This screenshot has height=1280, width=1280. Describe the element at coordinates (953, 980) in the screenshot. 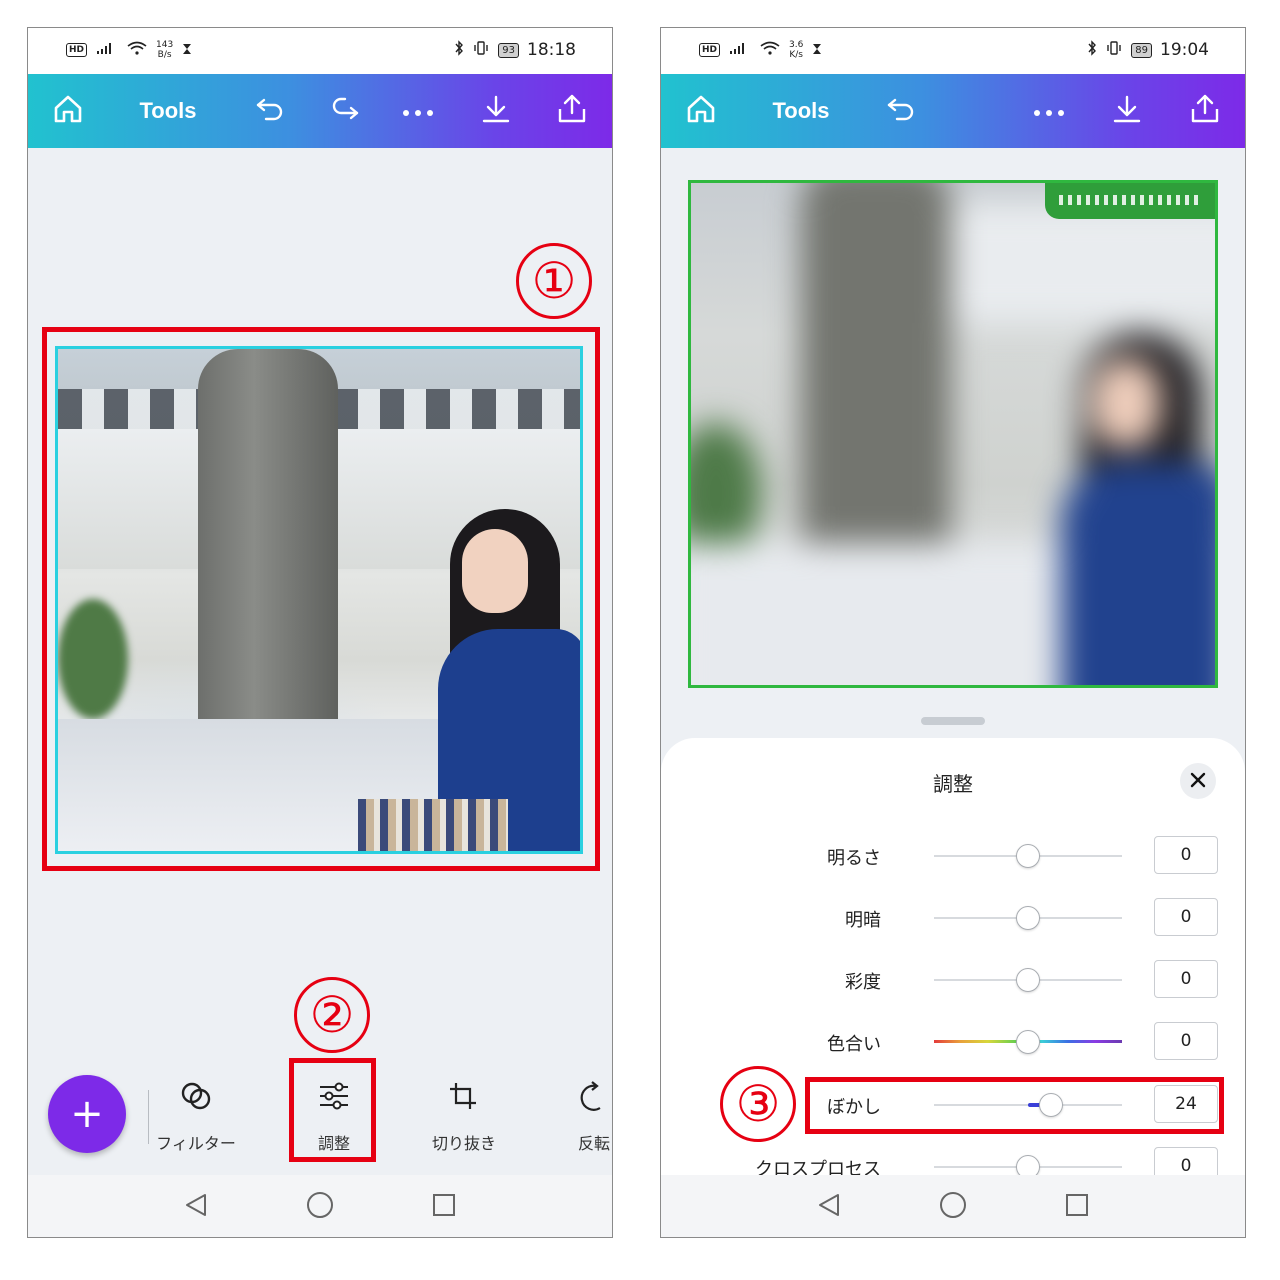

I see `adjust-row: 彩度 0` at that location.